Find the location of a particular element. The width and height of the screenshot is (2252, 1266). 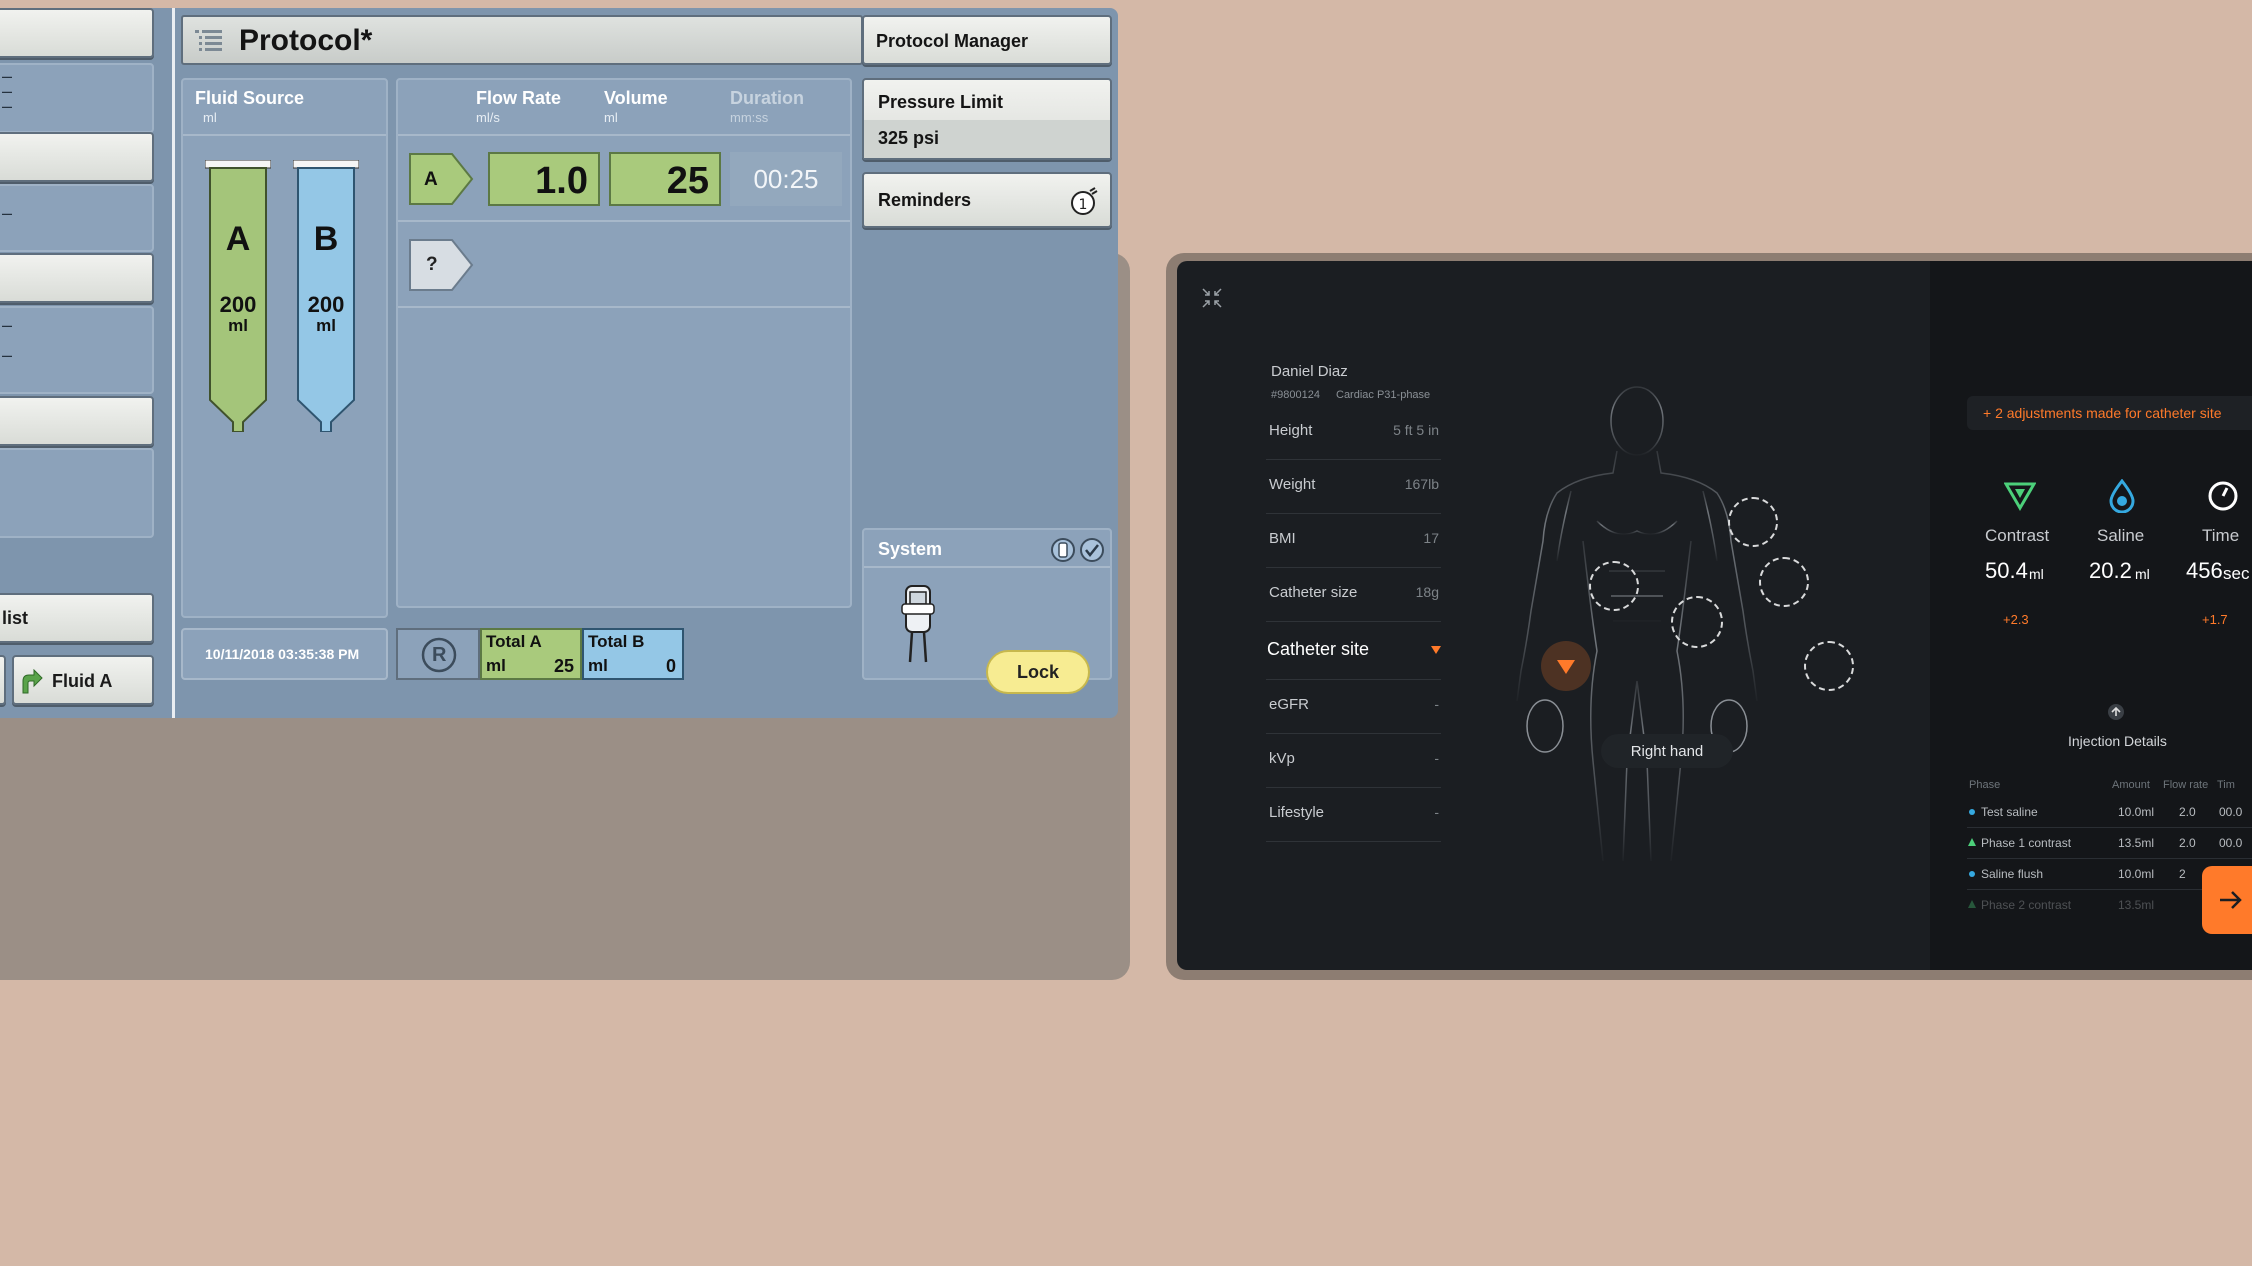

timestamp: 10/11/2018 03:35:38 PM is located at coordinates (282, 654).